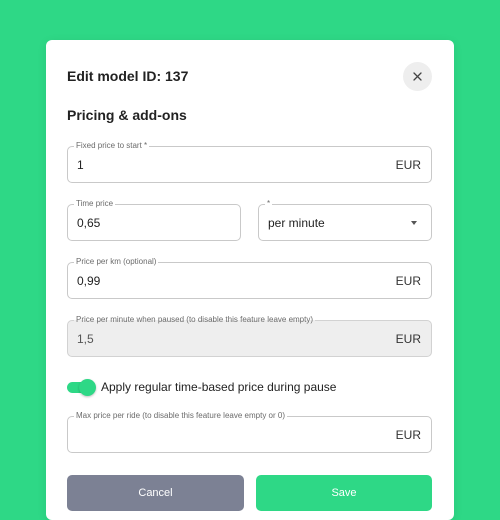 This screenshot has width=500, height=520. I want to click on price-per-km-label: Price per km (optional), so click(116, 262).